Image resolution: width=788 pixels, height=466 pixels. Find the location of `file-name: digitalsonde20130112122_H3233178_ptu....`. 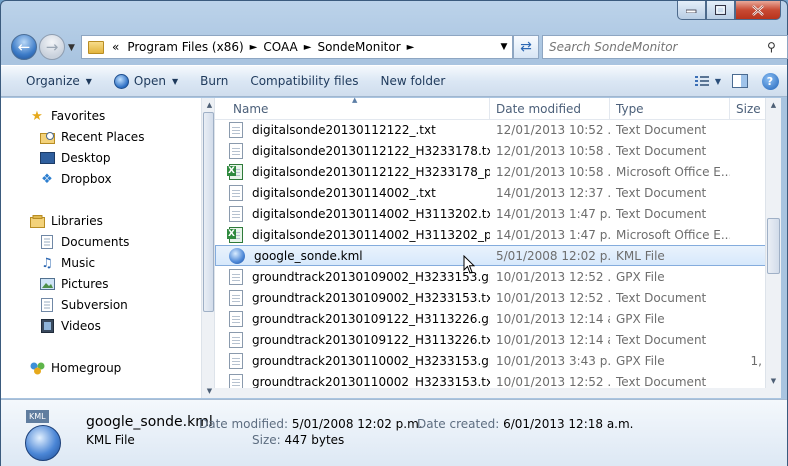

file-name: digitalsonde20130112122_H3233178_ptu.... is located at coordinates (371, 171).